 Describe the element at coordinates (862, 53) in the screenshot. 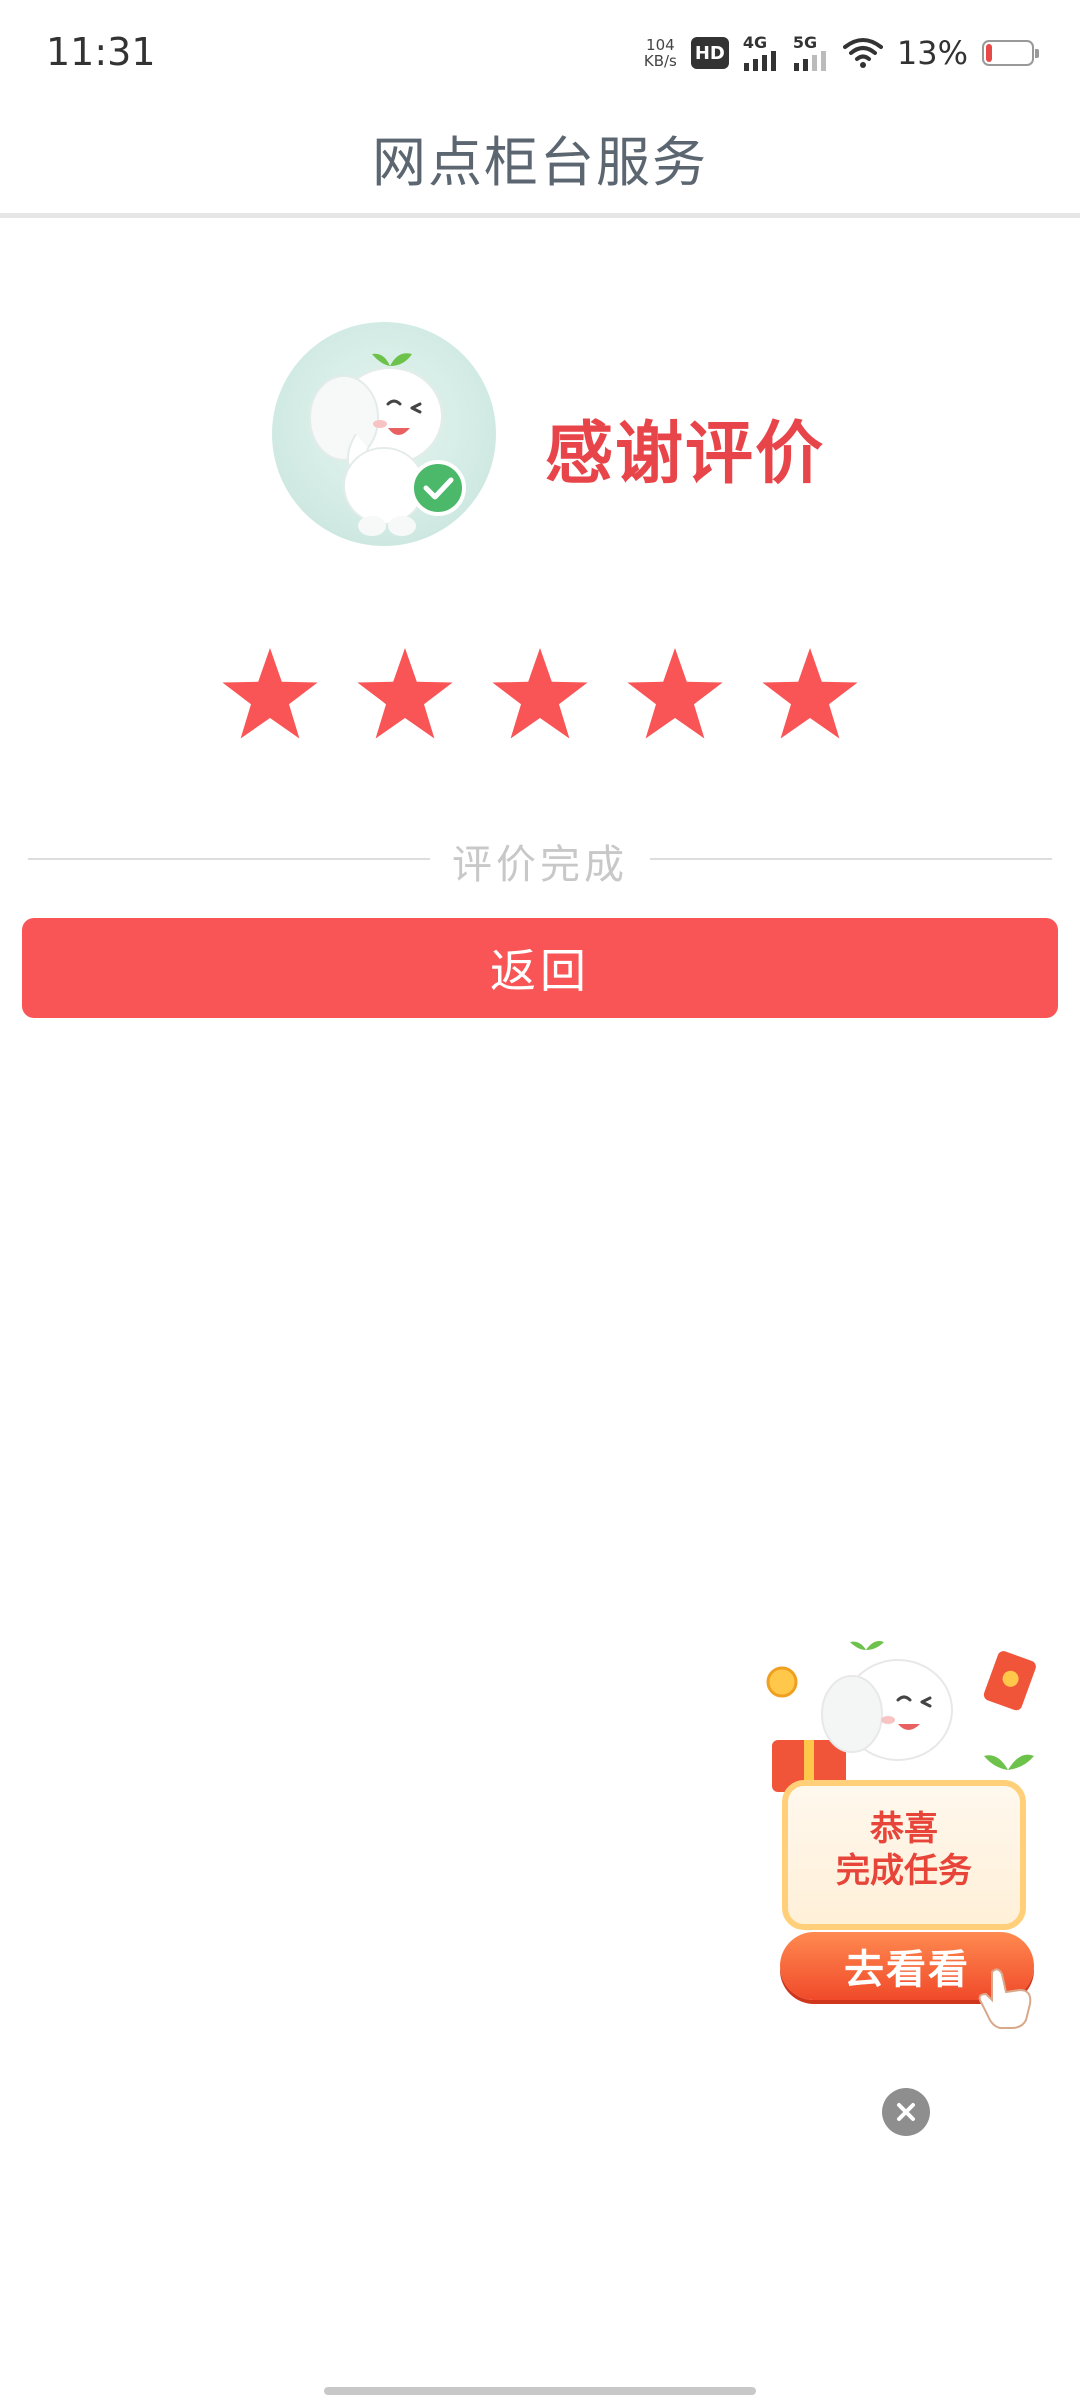

I see `wifi-icon` at that location.